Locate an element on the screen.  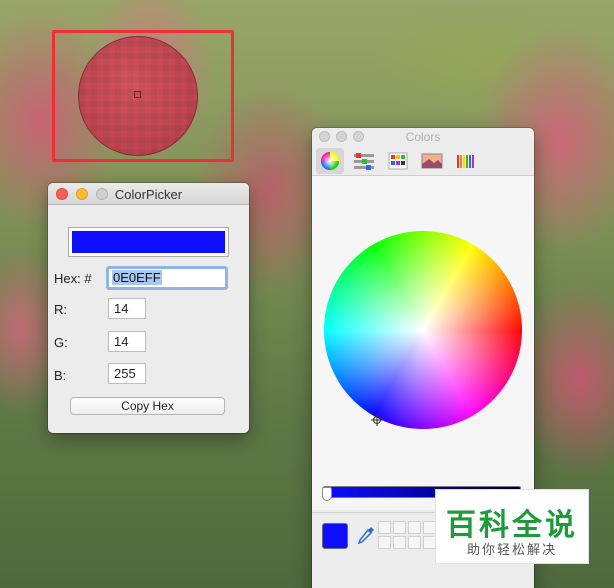
color-wheel-icon is located at coordinates (330, 161).